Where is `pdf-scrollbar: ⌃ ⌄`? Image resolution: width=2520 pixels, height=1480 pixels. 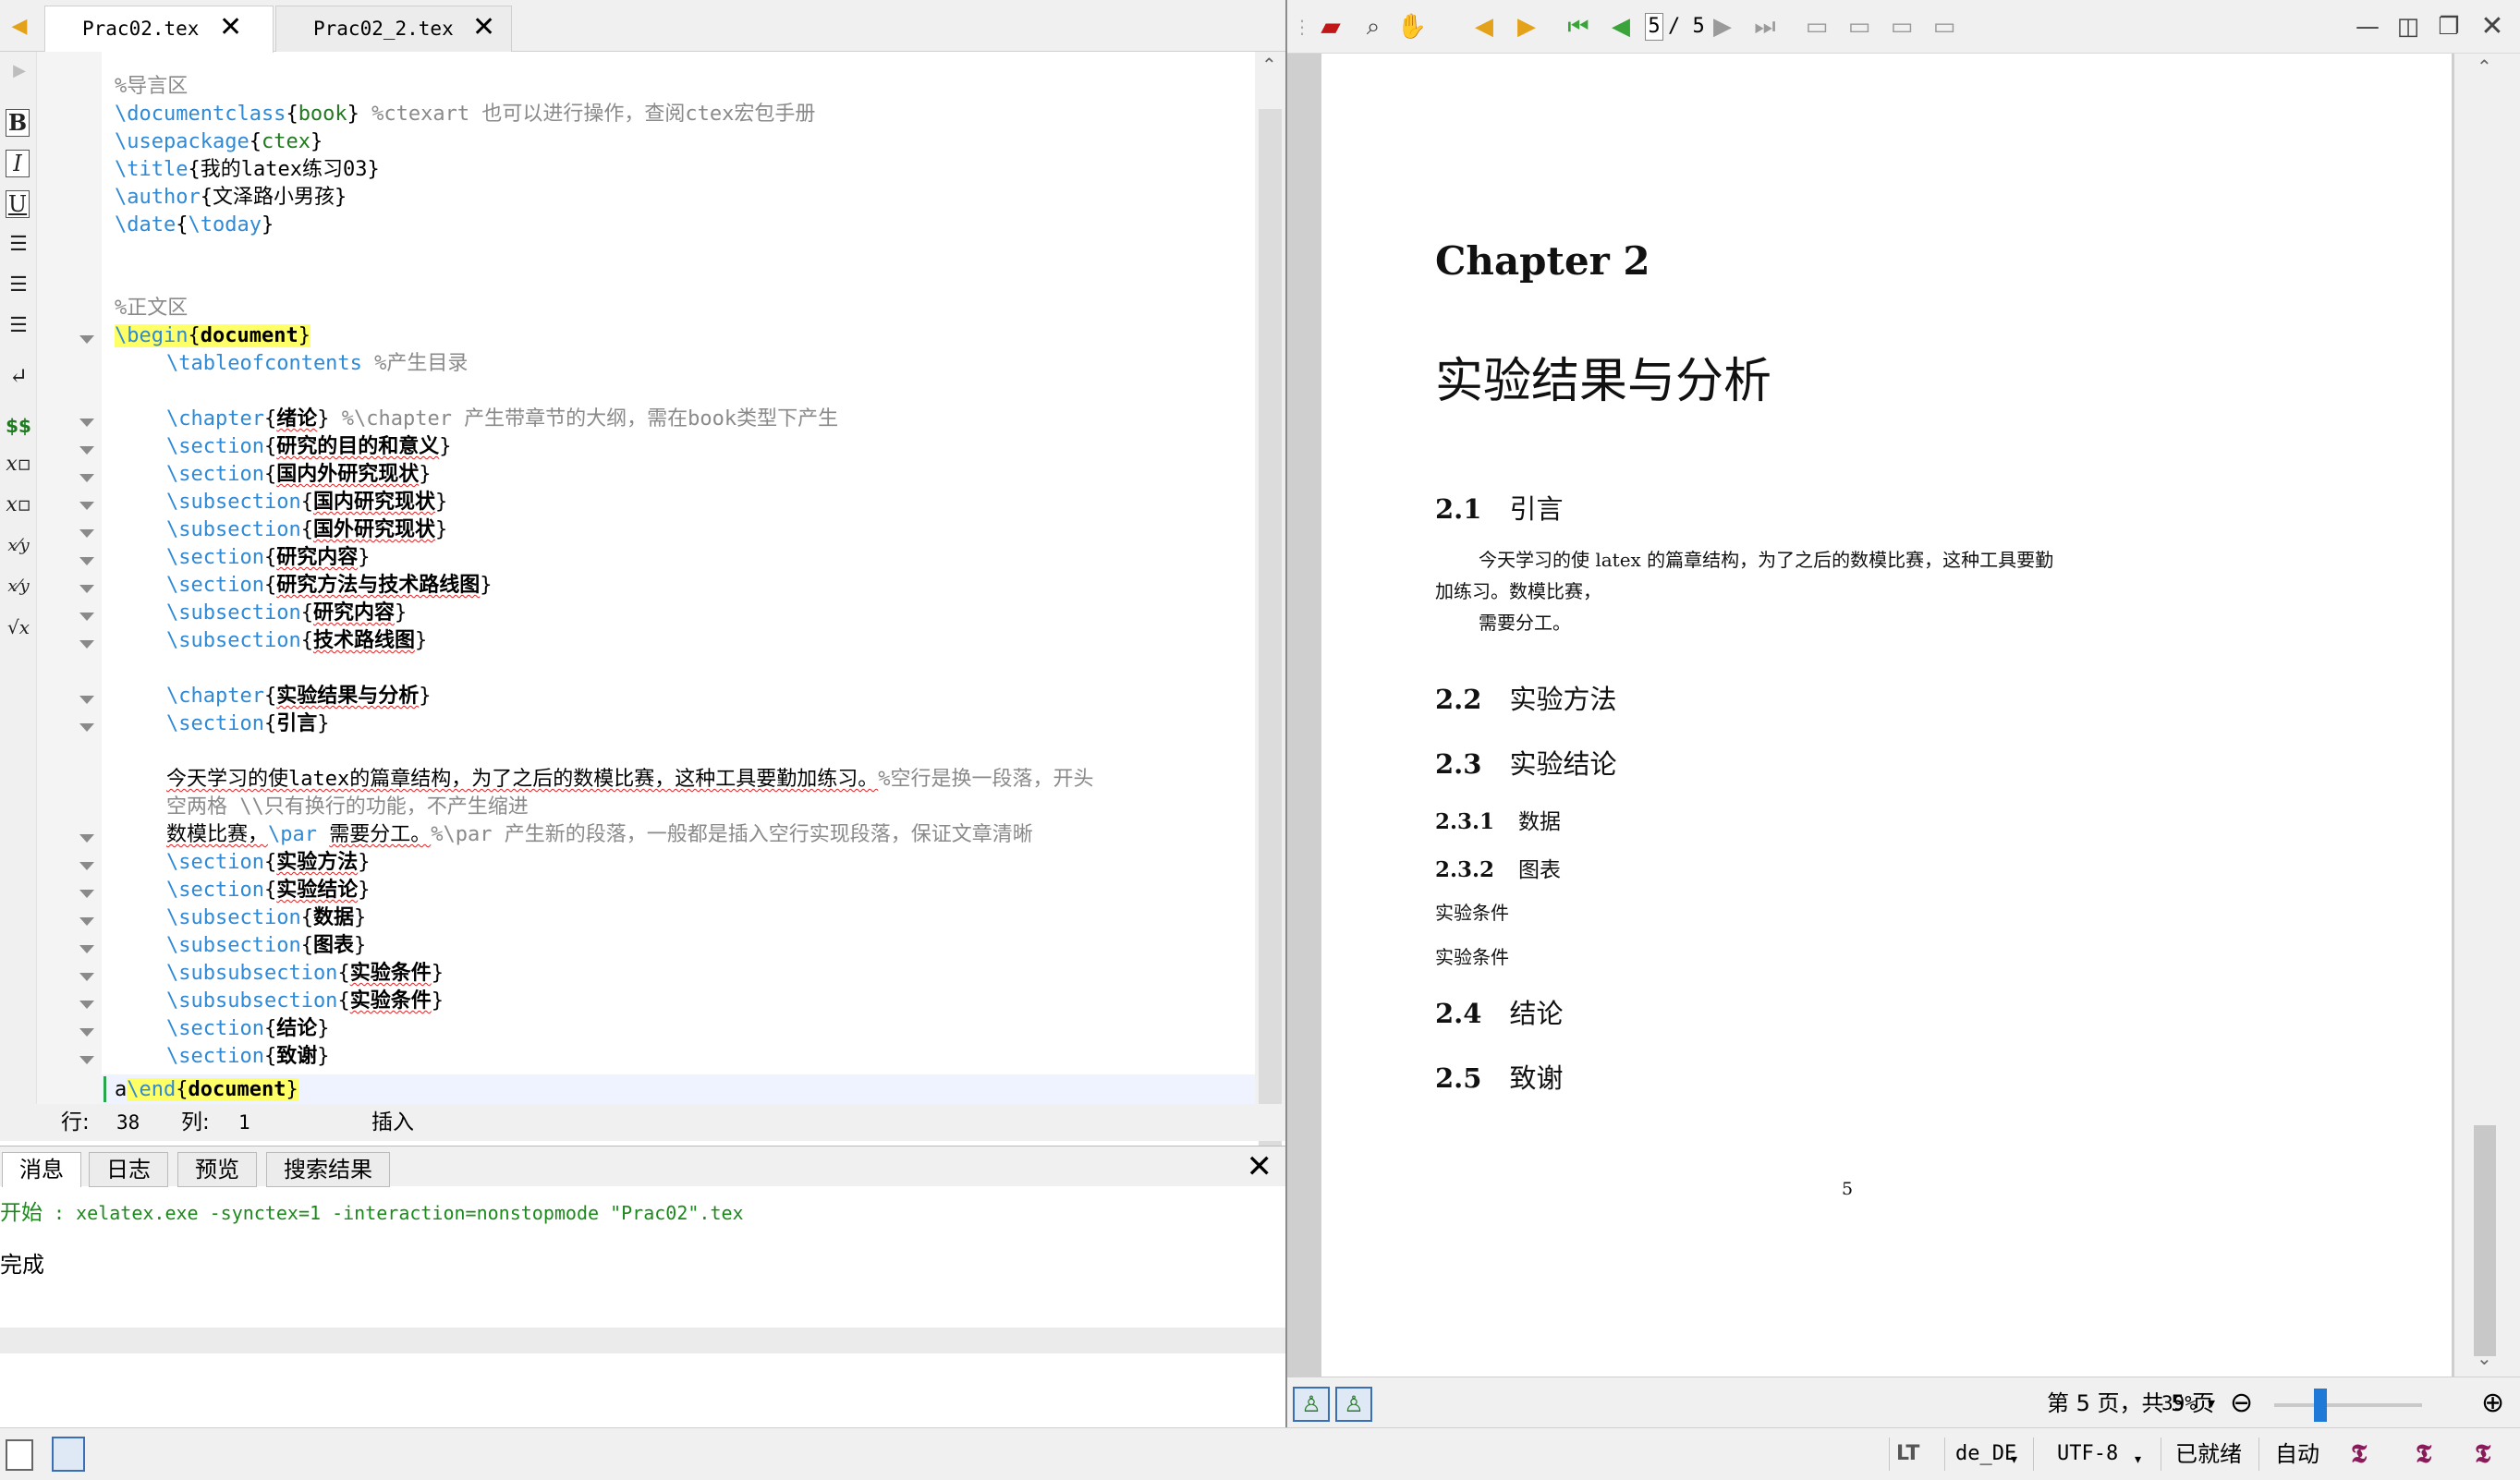 pdf-scrollbar: ⌃ ⌄ is located at coordinates (2487, 715).